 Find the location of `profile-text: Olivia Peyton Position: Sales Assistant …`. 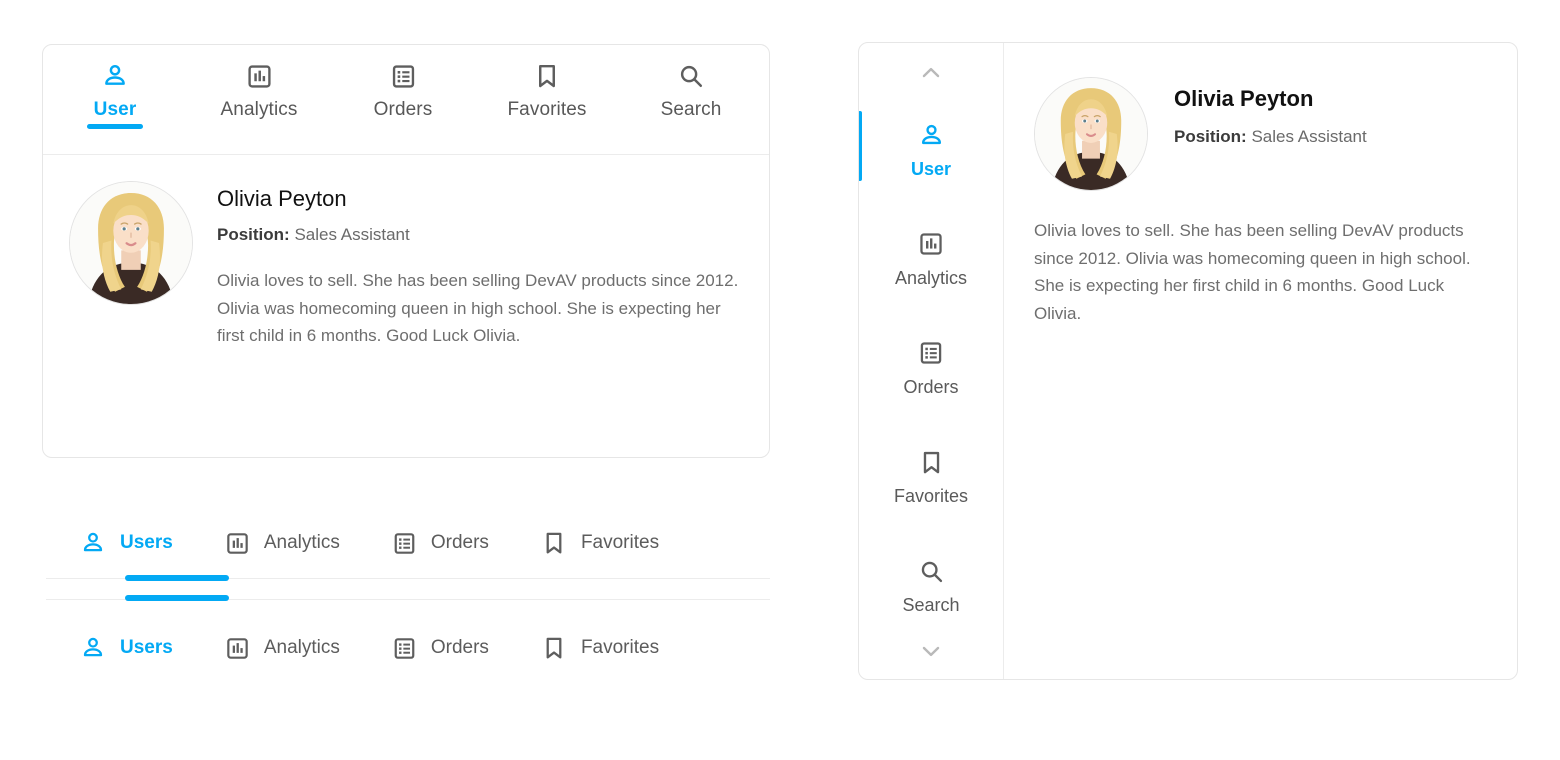

profile-text: Olivia Peyton Position: Sales Assistant … is located at coordinates (480, 265).